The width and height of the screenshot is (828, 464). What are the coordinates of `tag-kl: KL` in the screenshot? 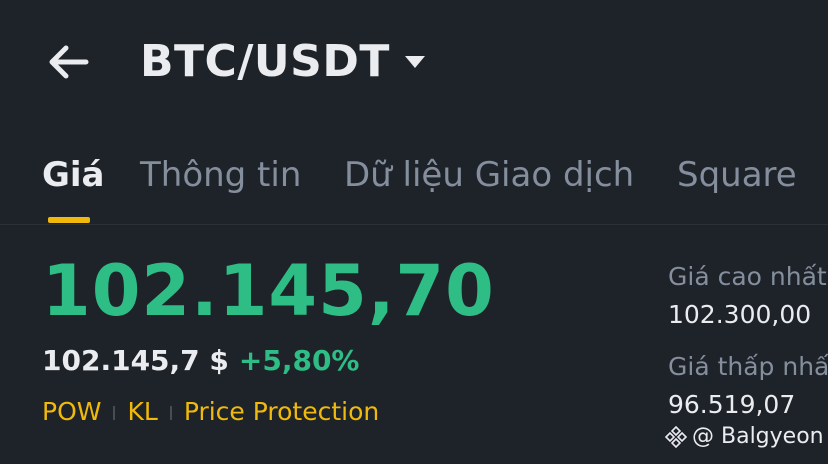 It's located at (142, 411).